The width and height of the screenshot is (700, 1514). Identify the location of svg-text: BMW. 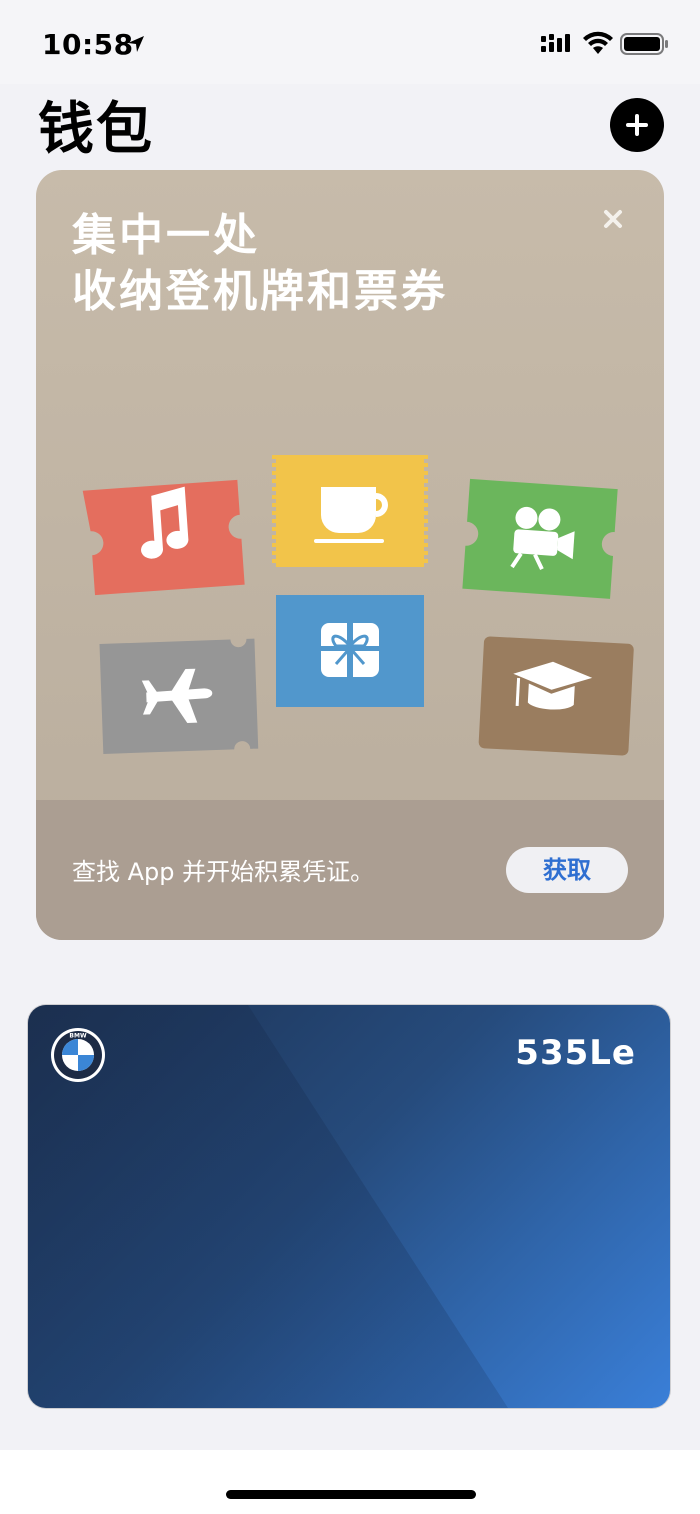
(78, 1036).